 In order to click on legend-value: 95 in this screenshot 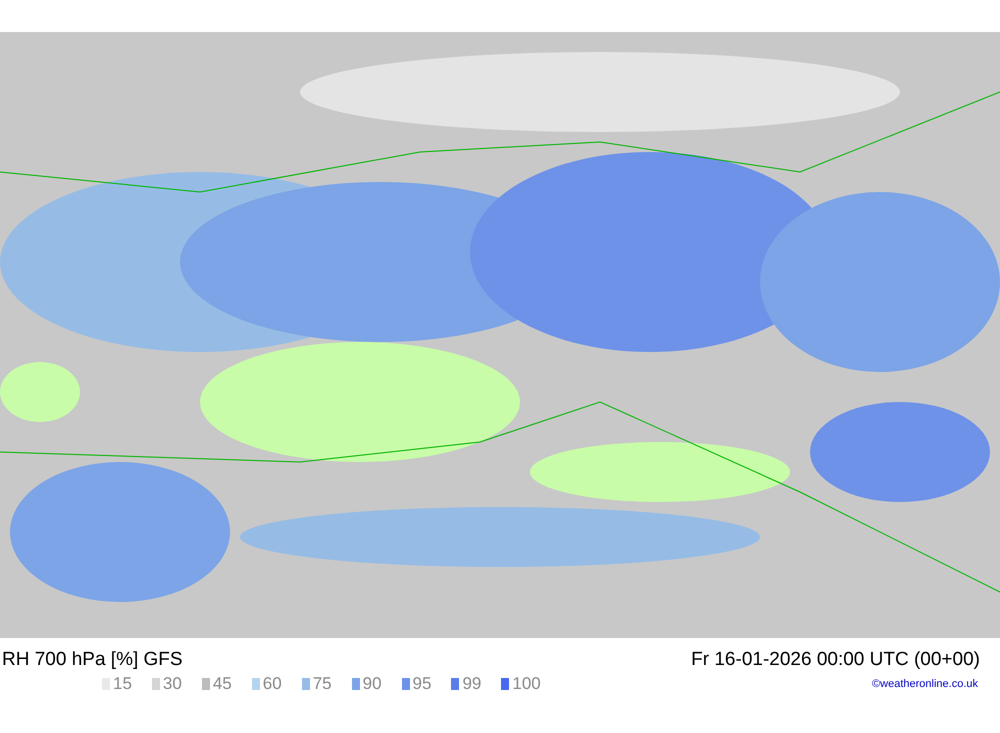, I will do `click(422, 683)`.